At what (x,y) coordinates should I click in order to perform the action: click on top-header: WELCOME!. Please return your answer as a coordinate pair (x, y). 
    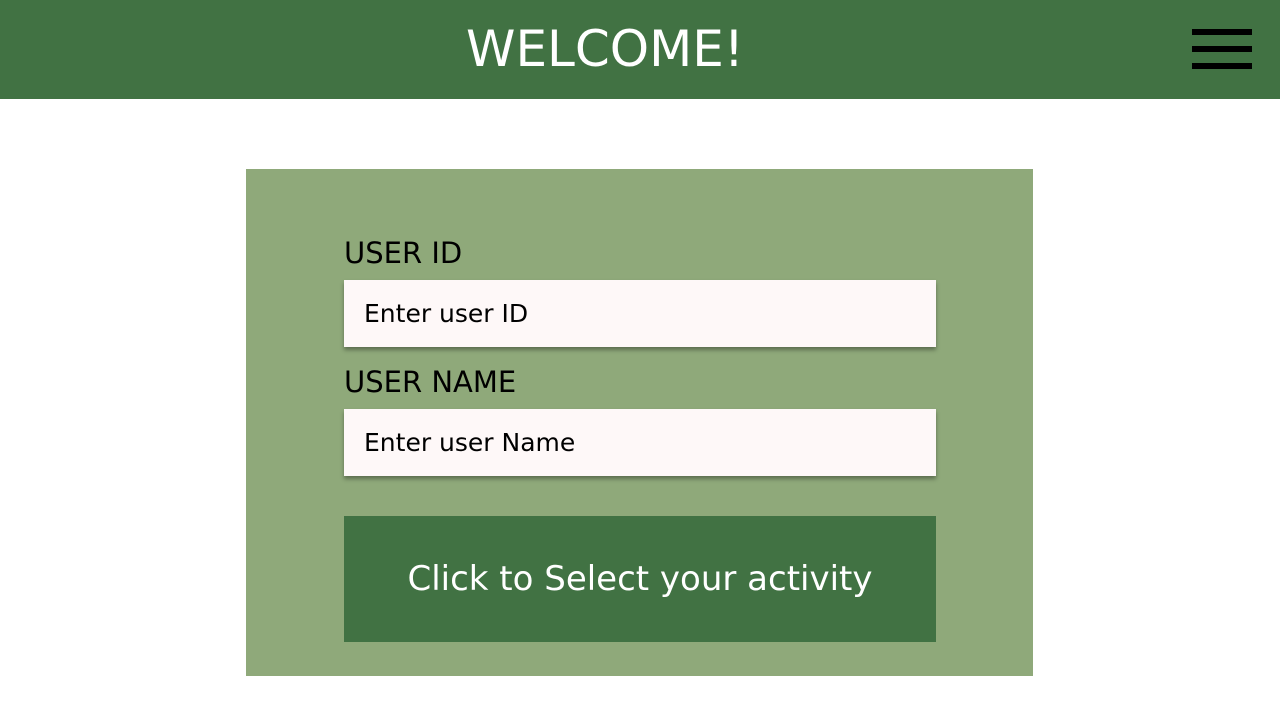
    Looking at the image, I should click on (640, 49).